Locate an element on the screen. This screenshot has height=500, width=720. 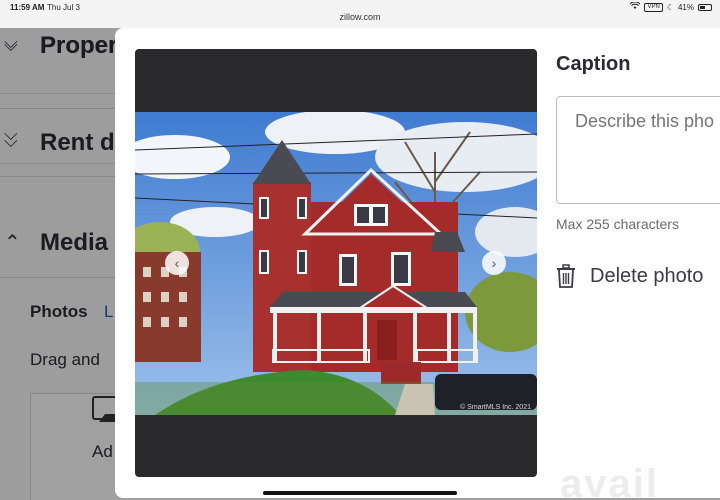
browser-url: zillow.com is located at coordinates (360, 17).